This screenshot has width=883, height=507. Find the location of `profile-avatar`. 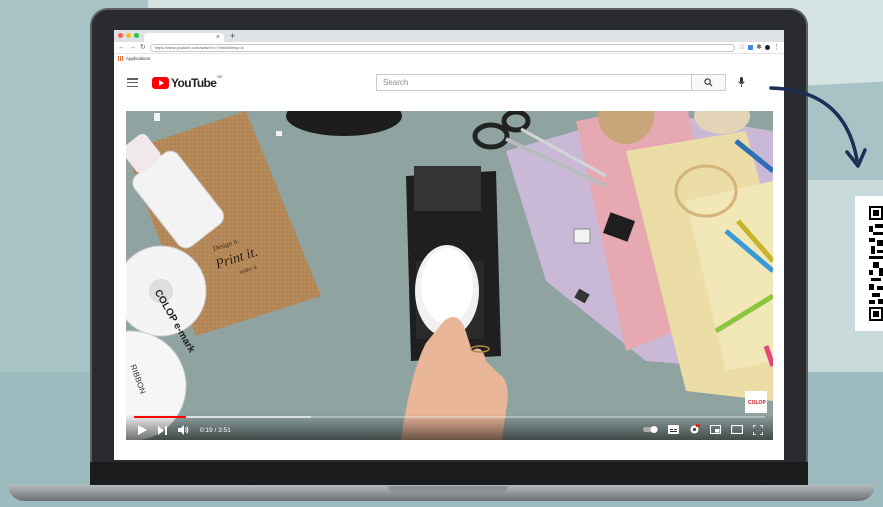

profile-avatar is located at coordinates (767, 47).